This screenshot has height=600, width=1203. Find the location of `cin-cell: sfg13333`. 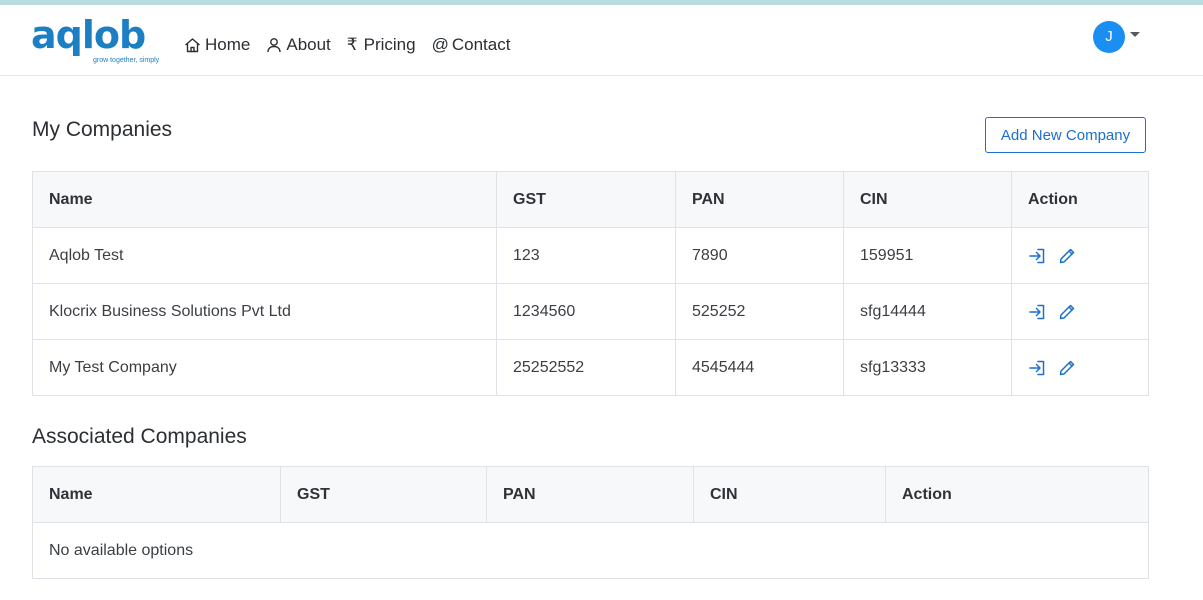

cin-cell: sfg13333 is located at coordinates (927, 367).